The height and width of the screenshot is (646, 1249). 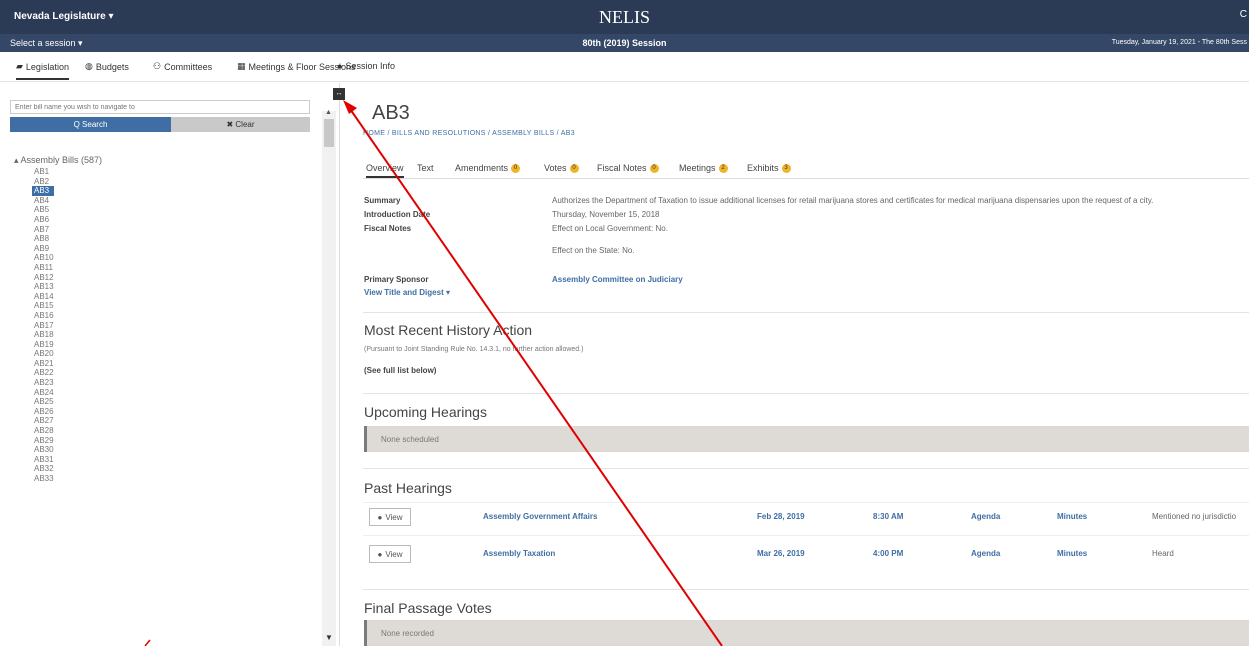 I want to click on bill-list-item: AB8, so click(x=92, y=239).